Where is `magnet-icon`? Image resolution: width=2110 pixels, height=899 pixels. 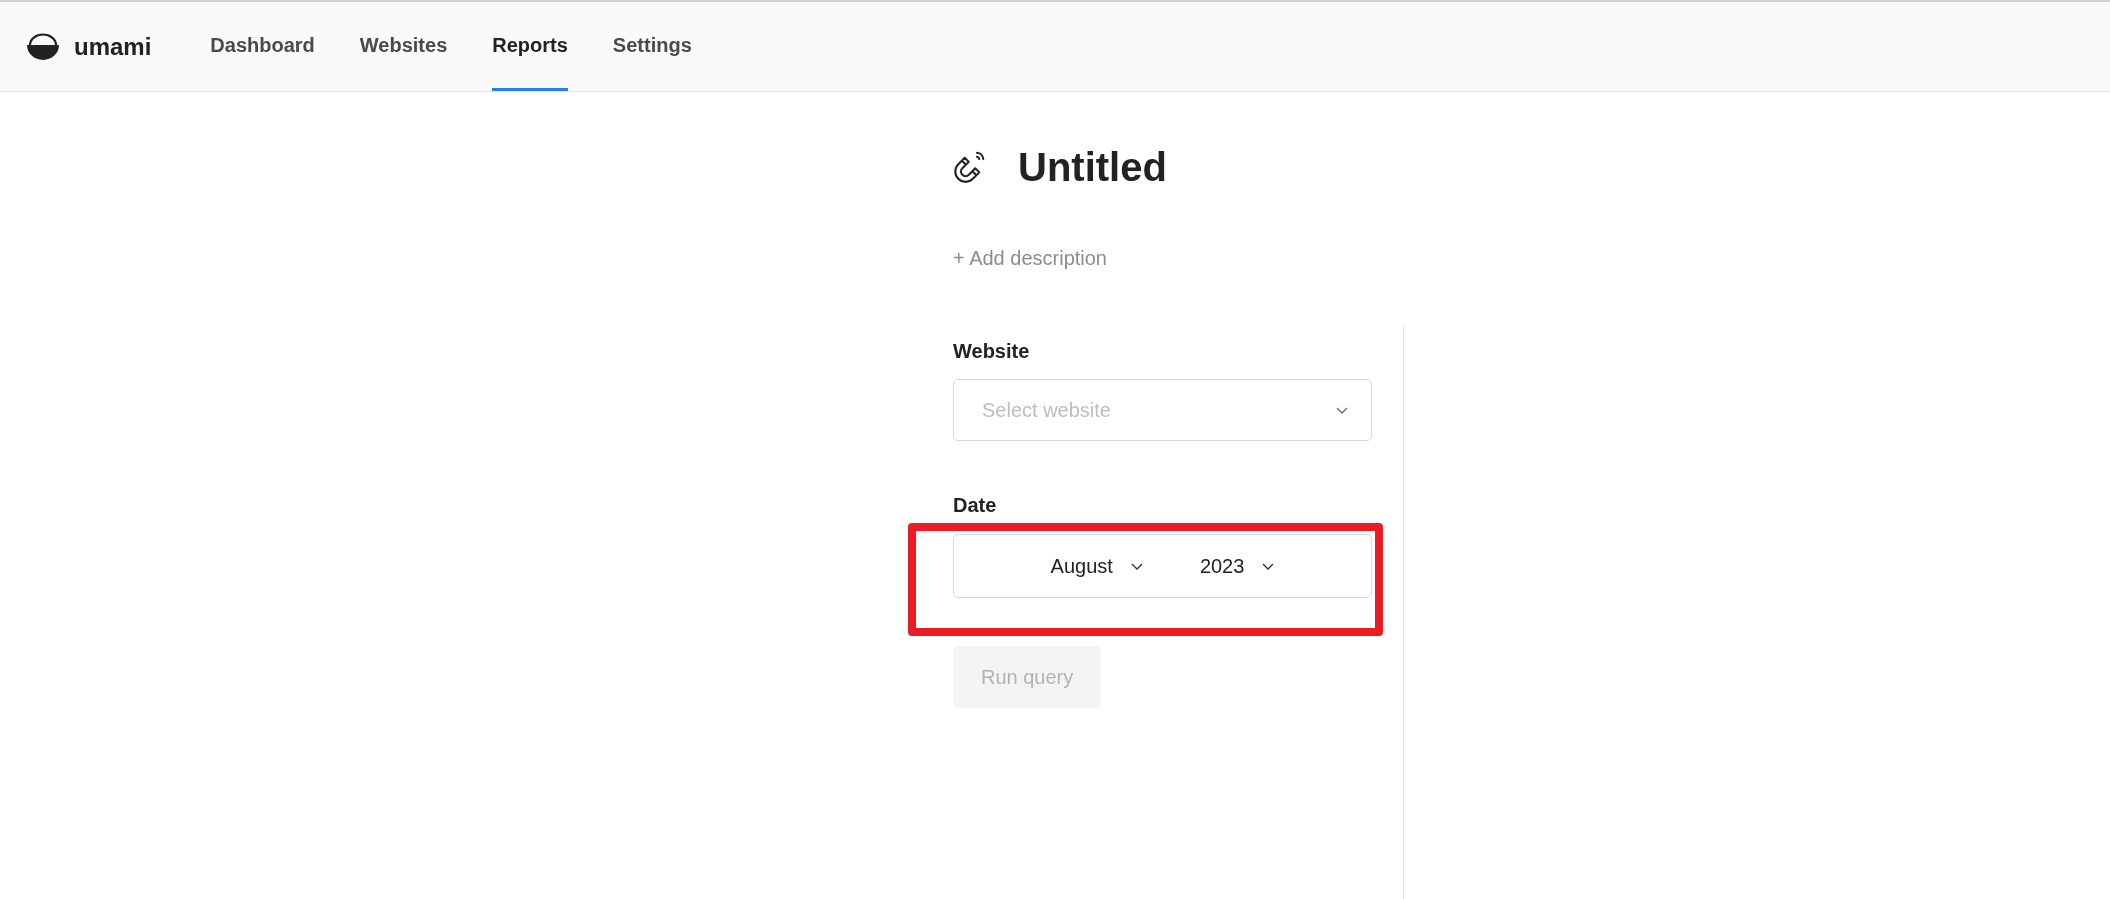
magnet-icon is located at coordinates (969, 167).